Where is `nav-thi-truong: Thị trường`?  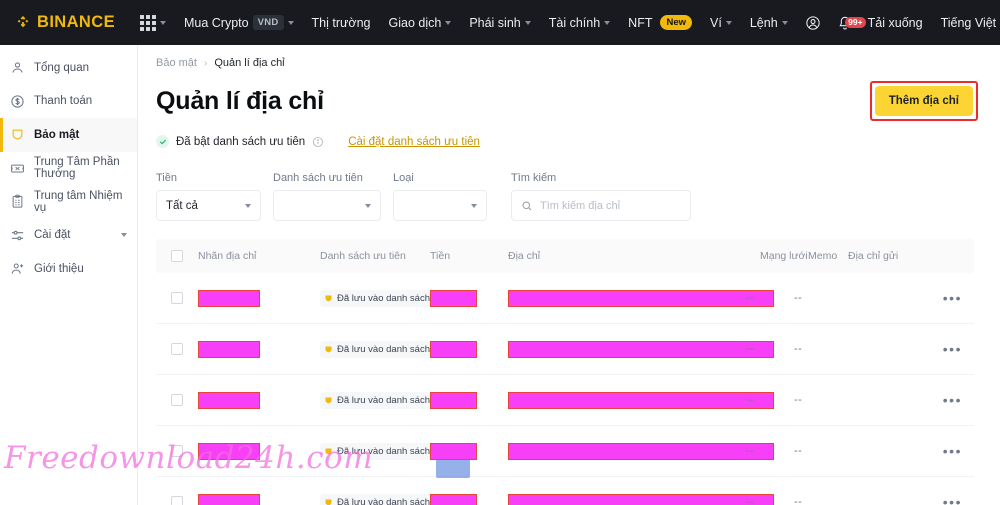
nav-thi-truong: Thị trường is located at coordinates (341, 22).